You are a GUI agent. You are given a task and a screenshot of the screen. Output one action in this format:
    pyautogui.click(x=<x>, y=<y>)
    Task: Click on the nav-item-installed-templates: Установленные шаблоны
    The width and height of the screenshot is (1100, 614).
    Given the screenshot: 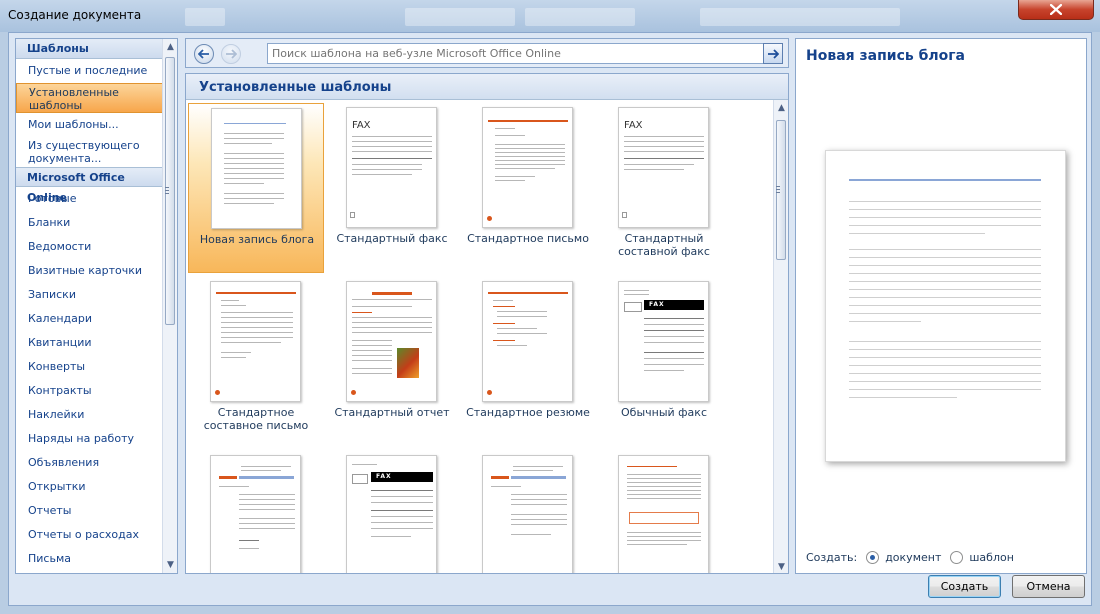 What is the action you would take?
    pyautogui.click(x=89, y=98)
    